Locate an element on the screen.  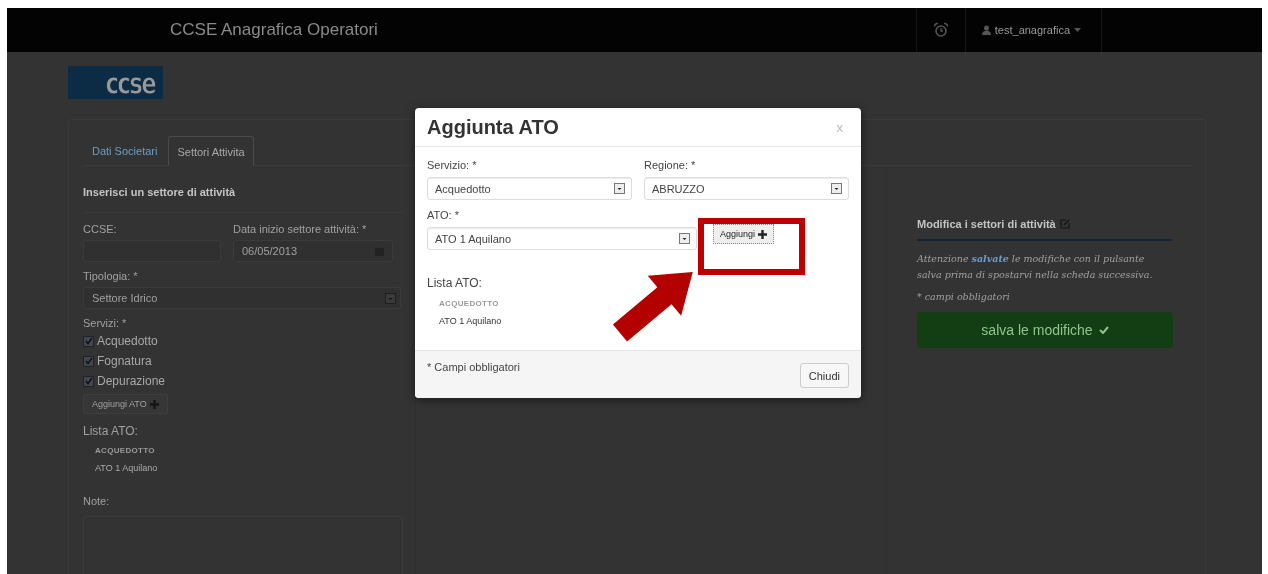
tab: Dati Societari is located at coordinates (125, 150).